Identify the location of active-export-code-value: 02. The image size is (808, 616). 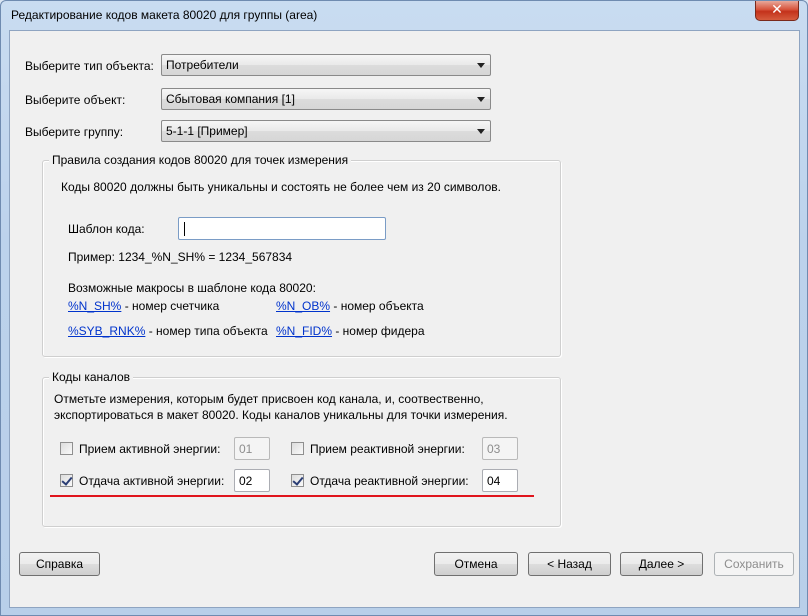
(246, 481).